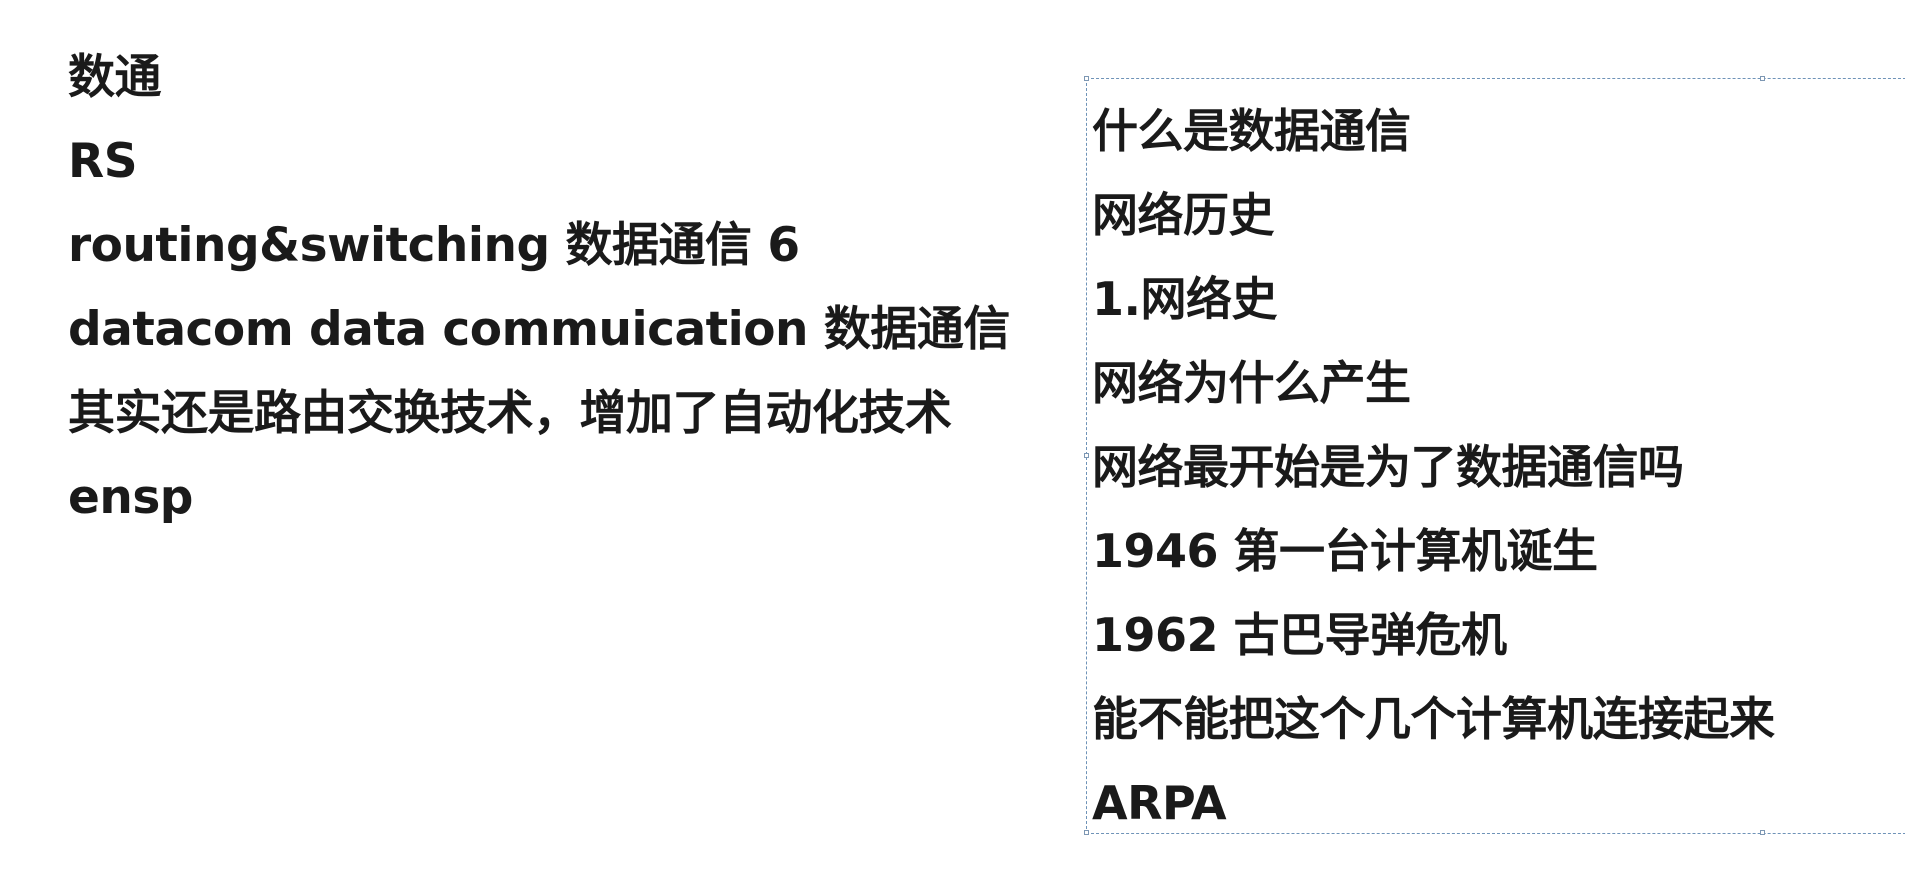 The width and height of the screenshot is (1905, 884). What do you see at coordinates (1183, 215) in the screenshot?
I see `text-box-line: 网络历史` at bounding box center [1183, 215].